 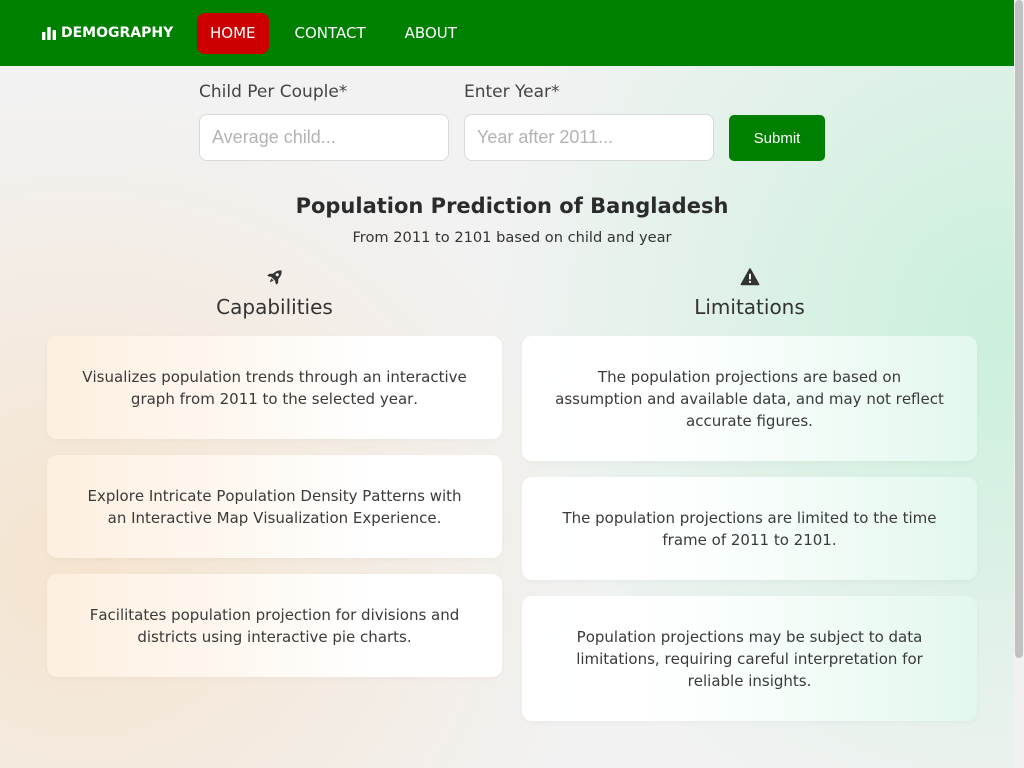 I want to click on child-per-couple-label: Child Per Couple*, so click(x=273, y=92).